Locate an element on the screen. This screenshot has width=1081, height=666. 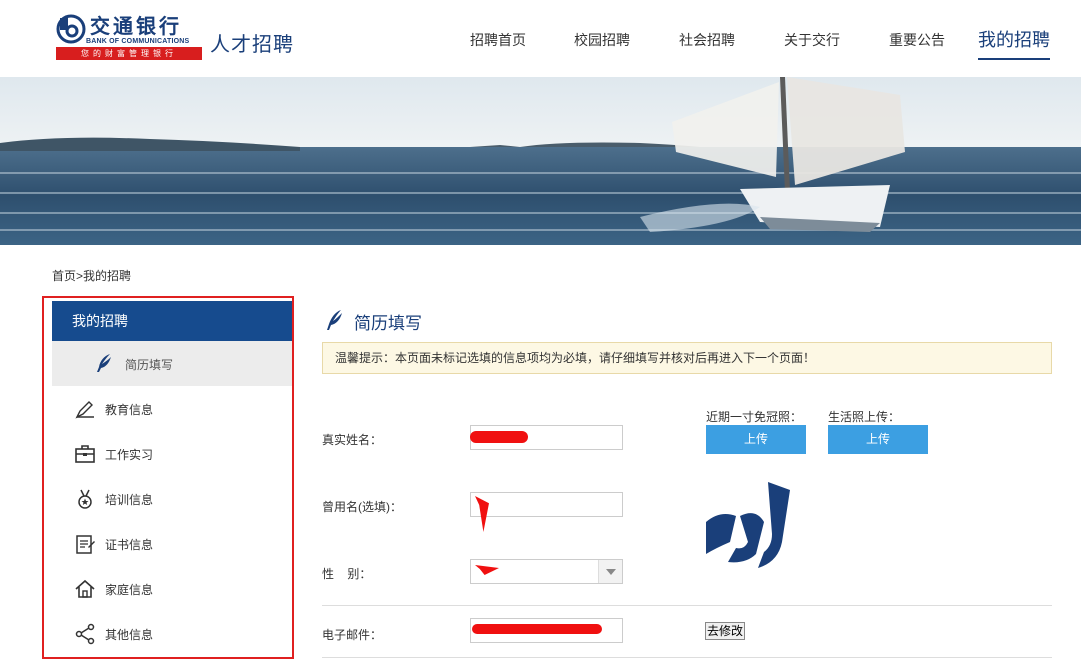
nav-announcements: 重要公告 is located at coordinates (917, 40).